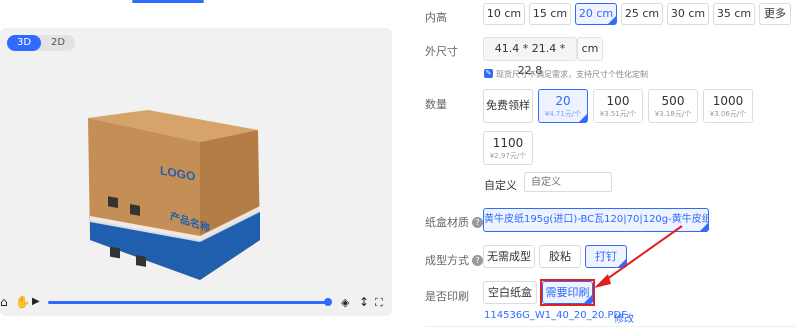  Describe the element at coordinates (36, 301) in the screenshot. I see `play-icon: ▶` at that location.